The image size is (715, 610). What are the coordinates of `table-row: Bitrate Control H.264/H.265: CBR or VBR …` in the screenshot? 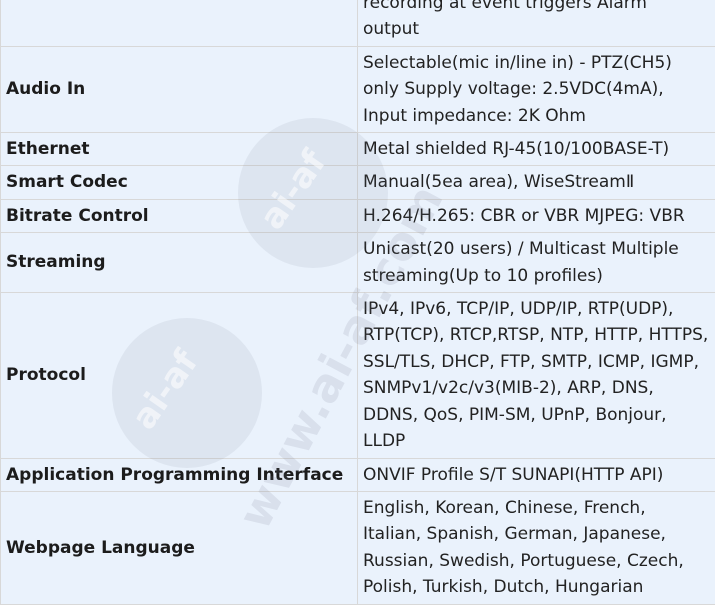 It's located at (357, 216).